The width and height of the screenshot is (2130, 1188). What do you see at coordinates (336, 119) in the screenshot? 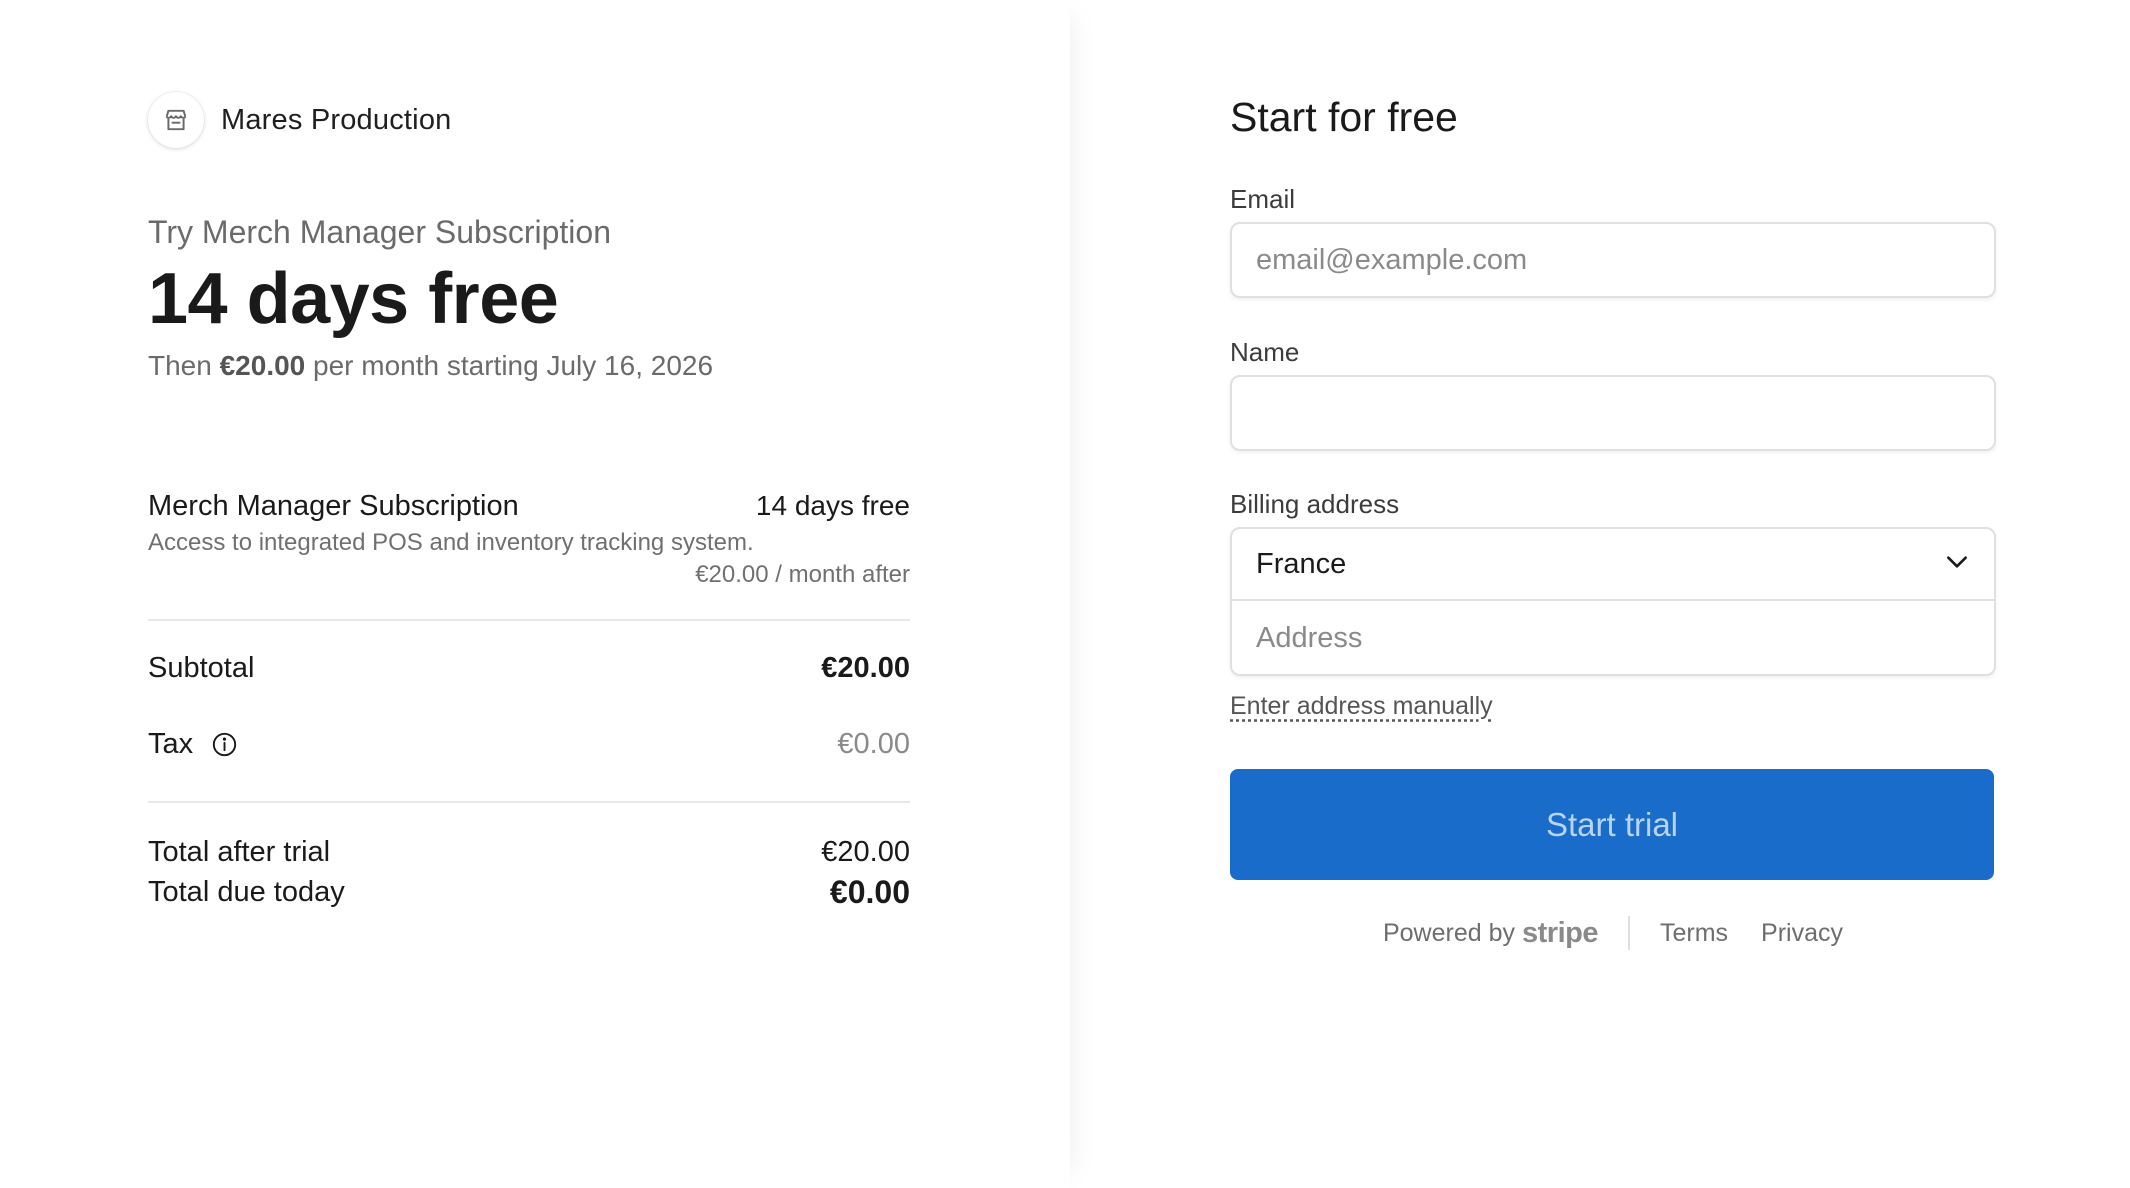
I see `merchant-name: Mares Production` at bounding box center [336, 119].